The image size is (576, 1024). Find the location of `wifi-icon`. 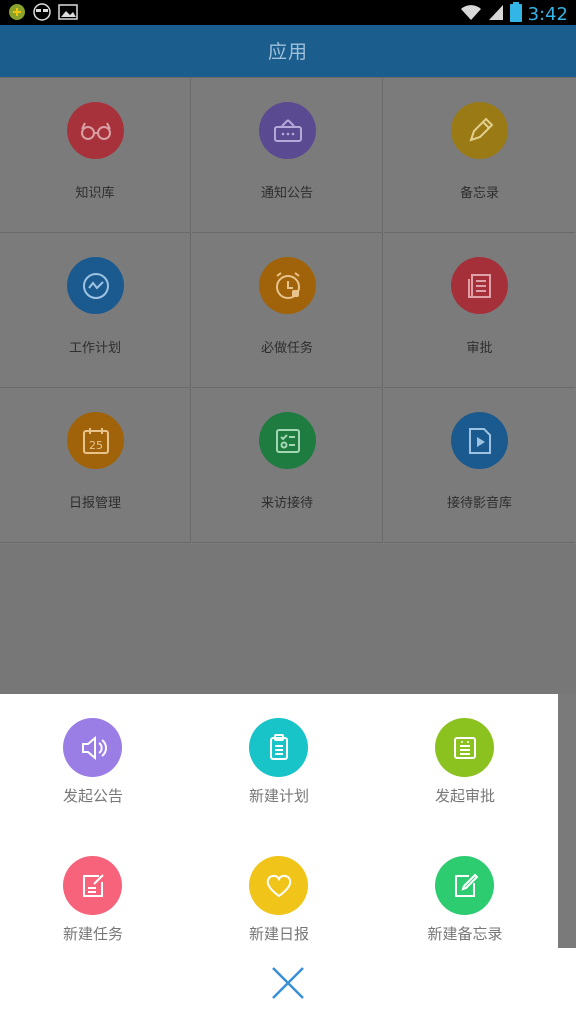

wifi-icon is located at coordinates (471, 14).